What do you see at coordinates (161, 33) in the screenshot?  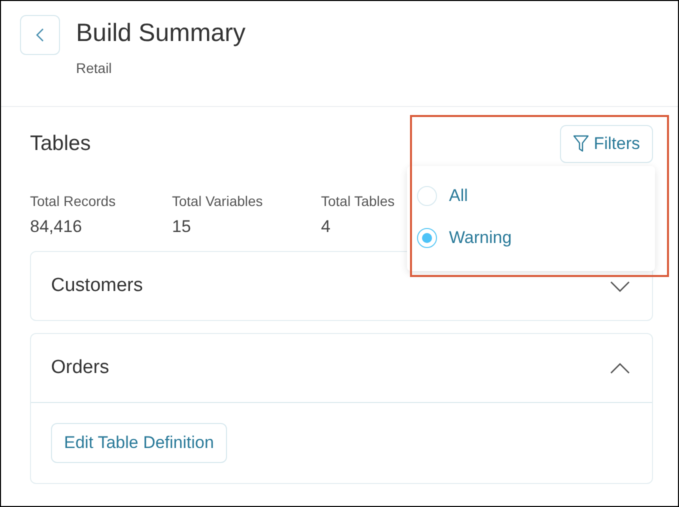 I see `page-title: Build Summary` at bounding box center [161, 33].